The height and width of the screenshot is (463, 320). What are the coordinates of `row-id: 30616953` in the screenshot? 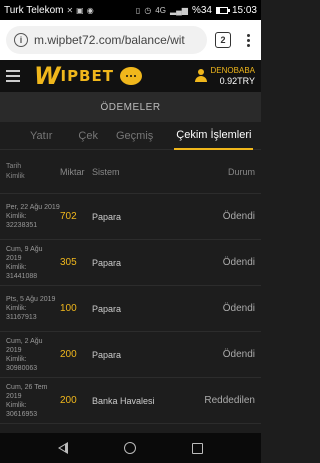 It's located at (22, 414).